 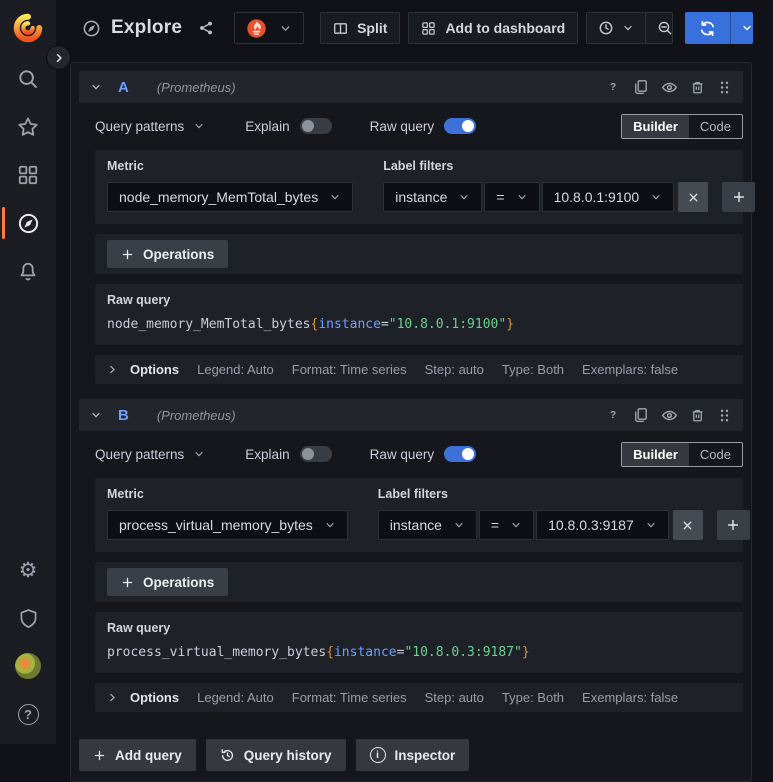 I want to click on time-picker-group, so click(x=629, y=28).